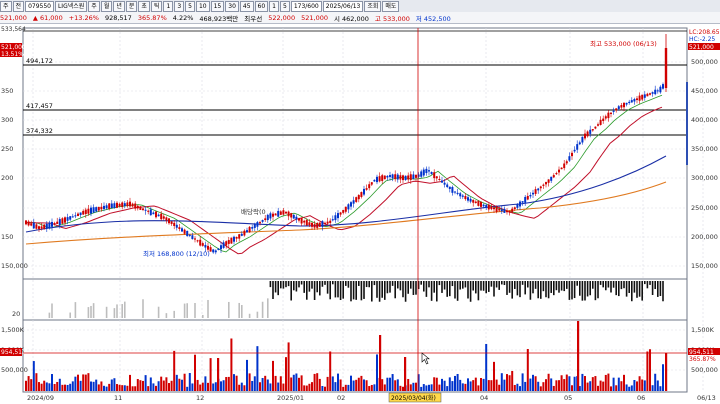  What do you see at coordinates (13, 330) in the screenshot?
I see `volume-left-axis-label: 1,500K` at bounding box center [13, 330].